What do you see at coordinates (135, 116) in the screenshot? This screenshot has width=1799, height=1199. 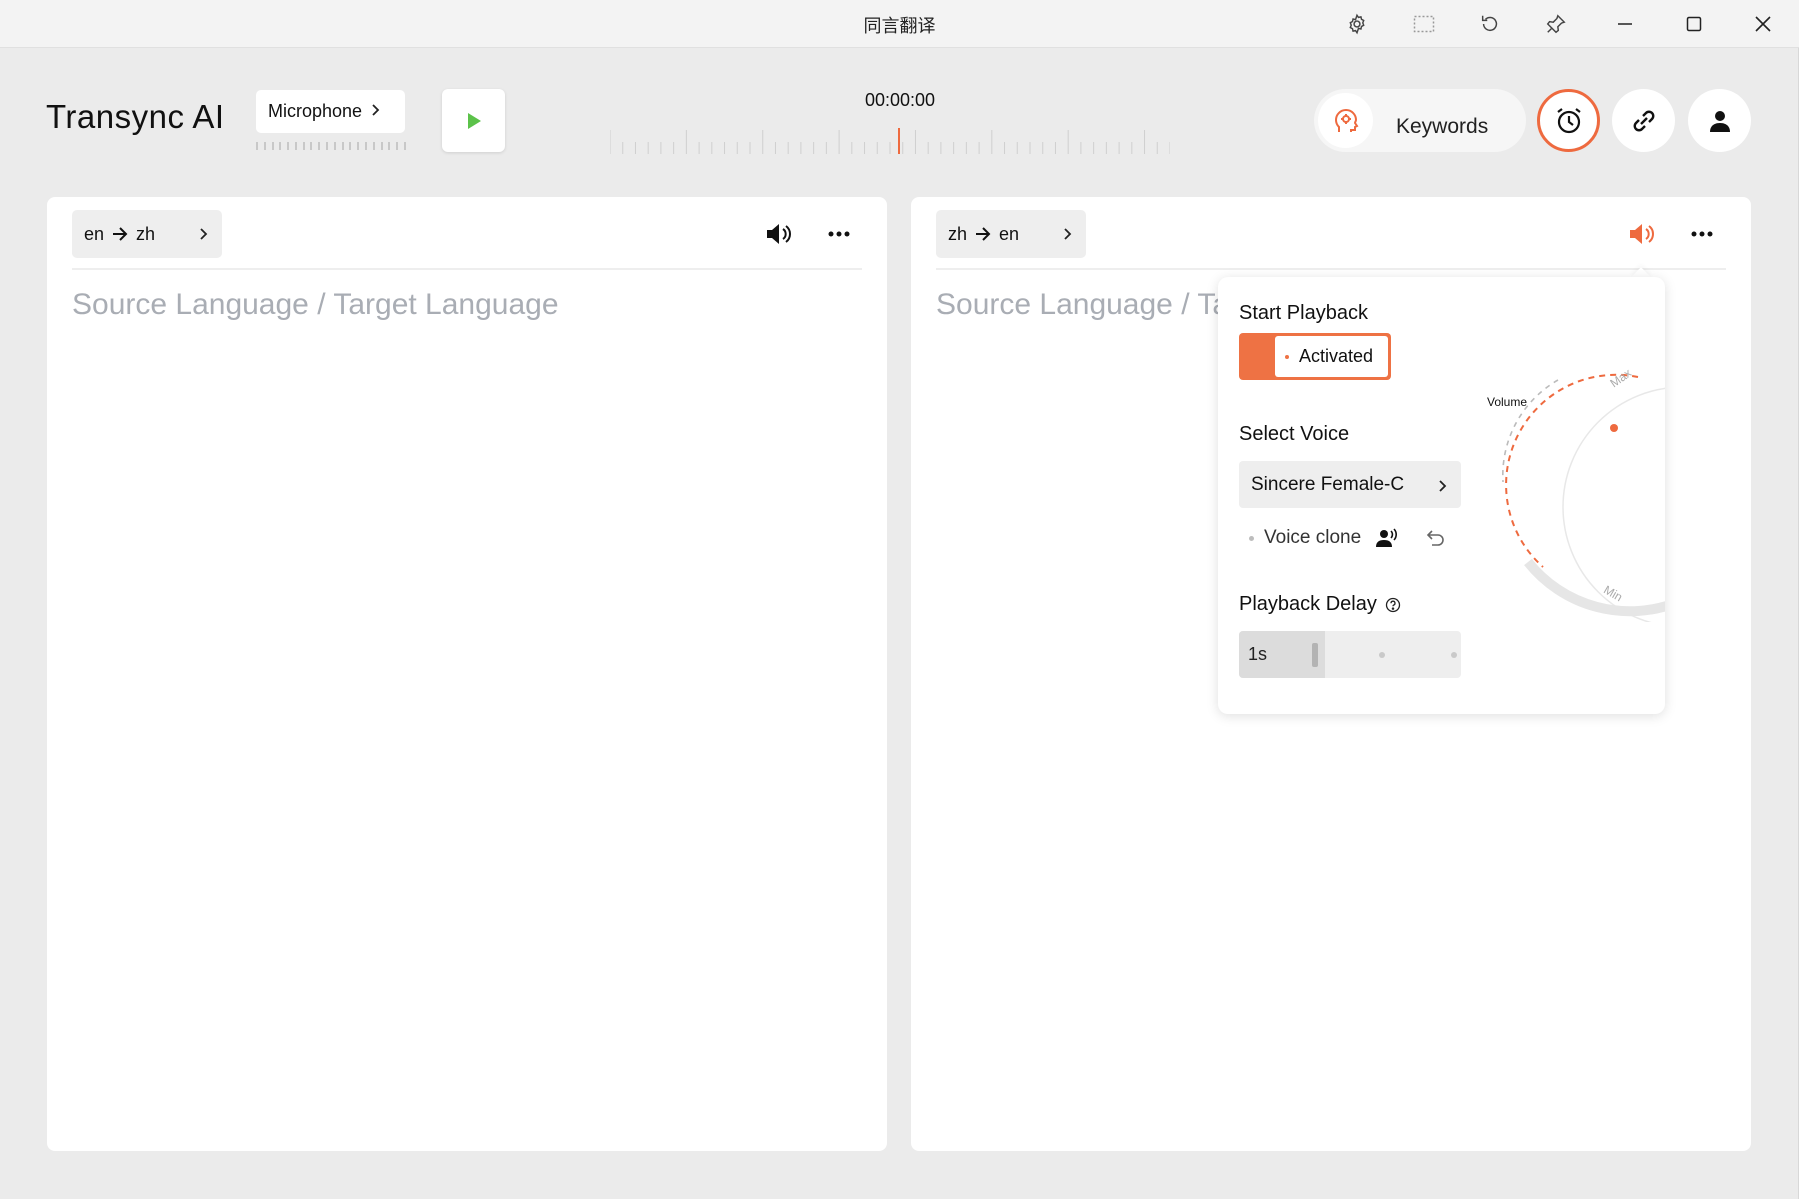 I see `app-name: Transync AI` at bounding box center [135, 116].